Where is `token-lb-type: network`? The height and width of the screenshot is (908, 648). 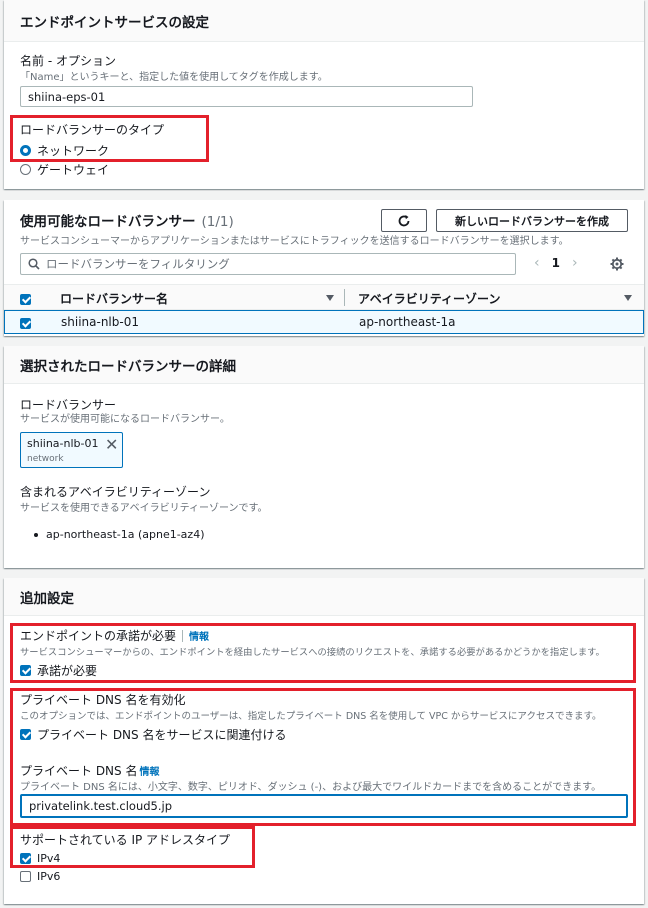
token-lb-type: network is located at coordinates (45, 459).